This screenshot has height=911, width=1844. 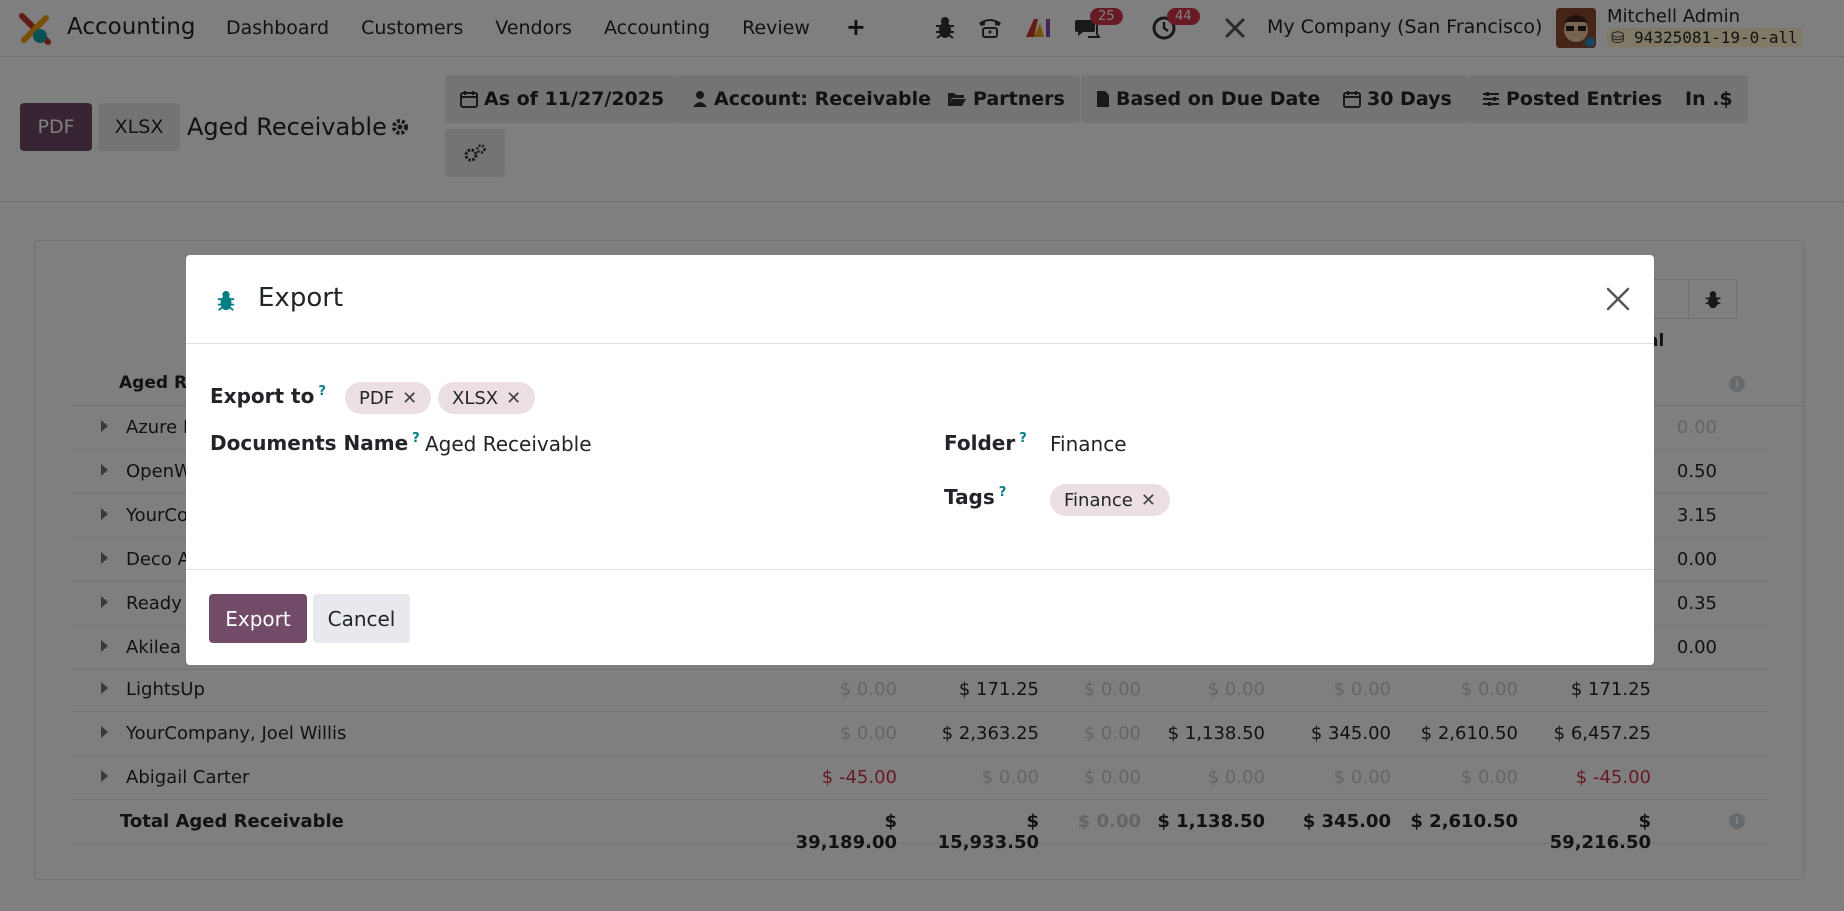 I want to click on export-format-tag-xlsx: XLSX ✕, so click(x=487, y=398).